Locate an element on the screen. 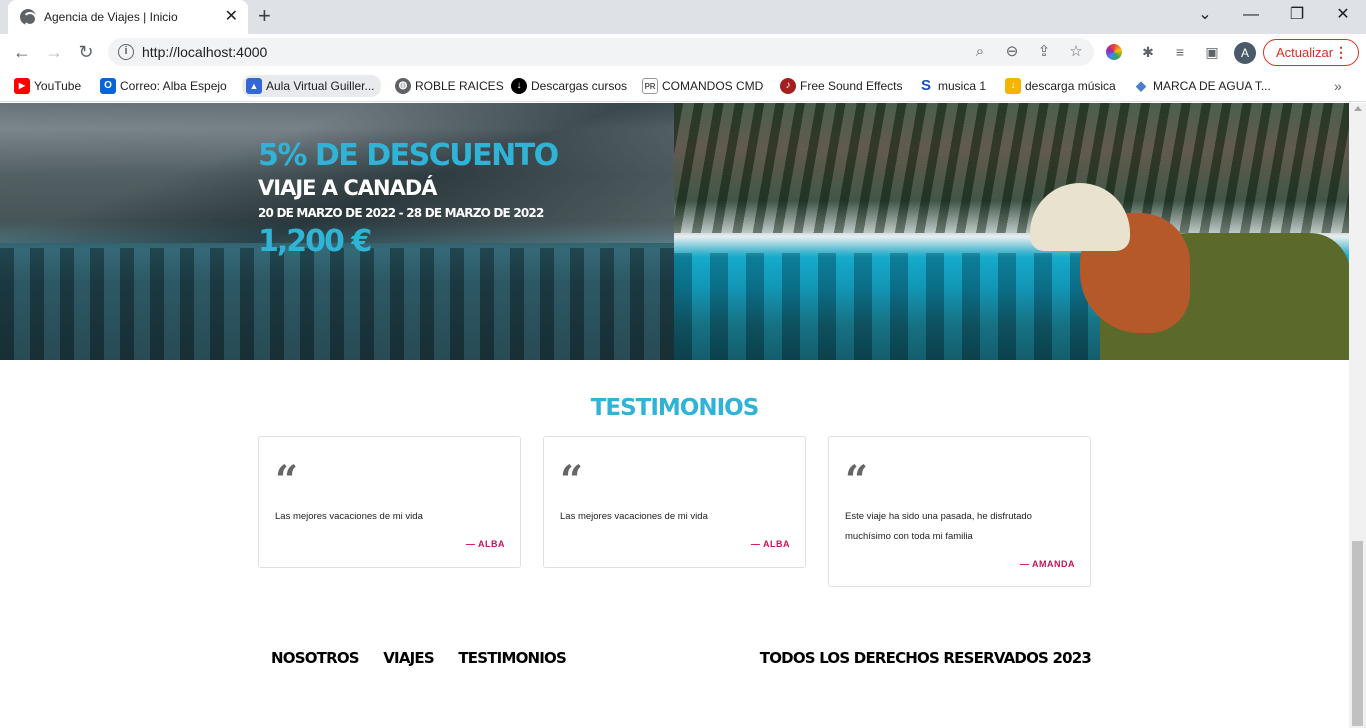 This screenshot has width=1366, height=728. site-info-icon: i is located at coordinates (126, 52).